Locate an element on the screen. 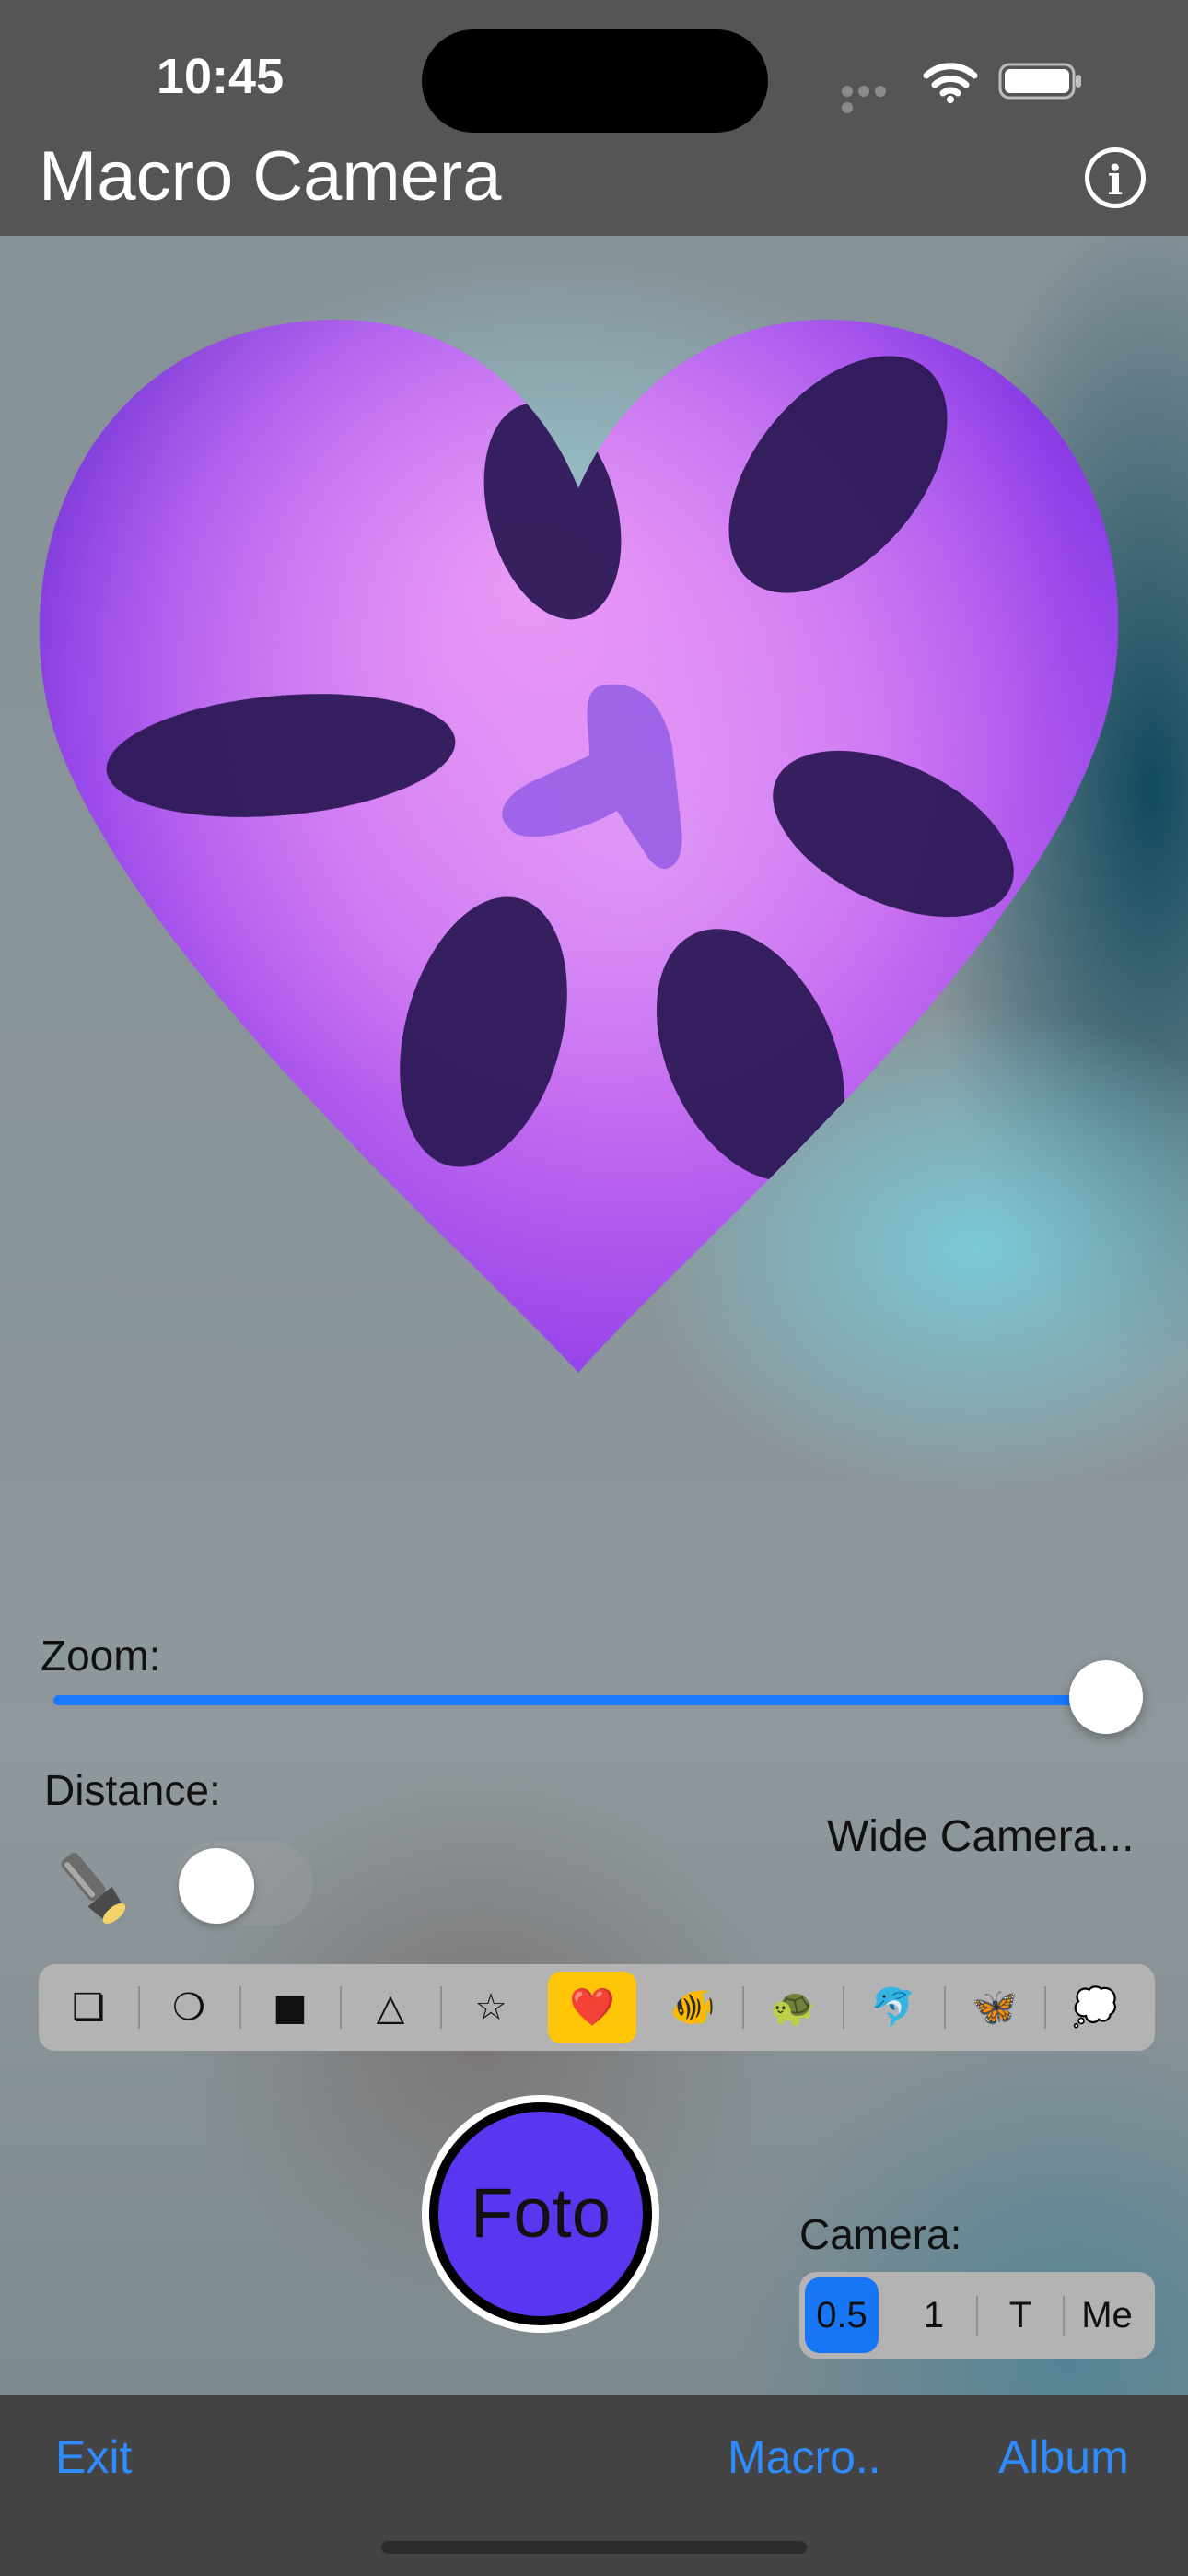 Image resolution: width=1188 pixels, height=2576 pixels. wifi-icon is located at coordinates (951, 83).